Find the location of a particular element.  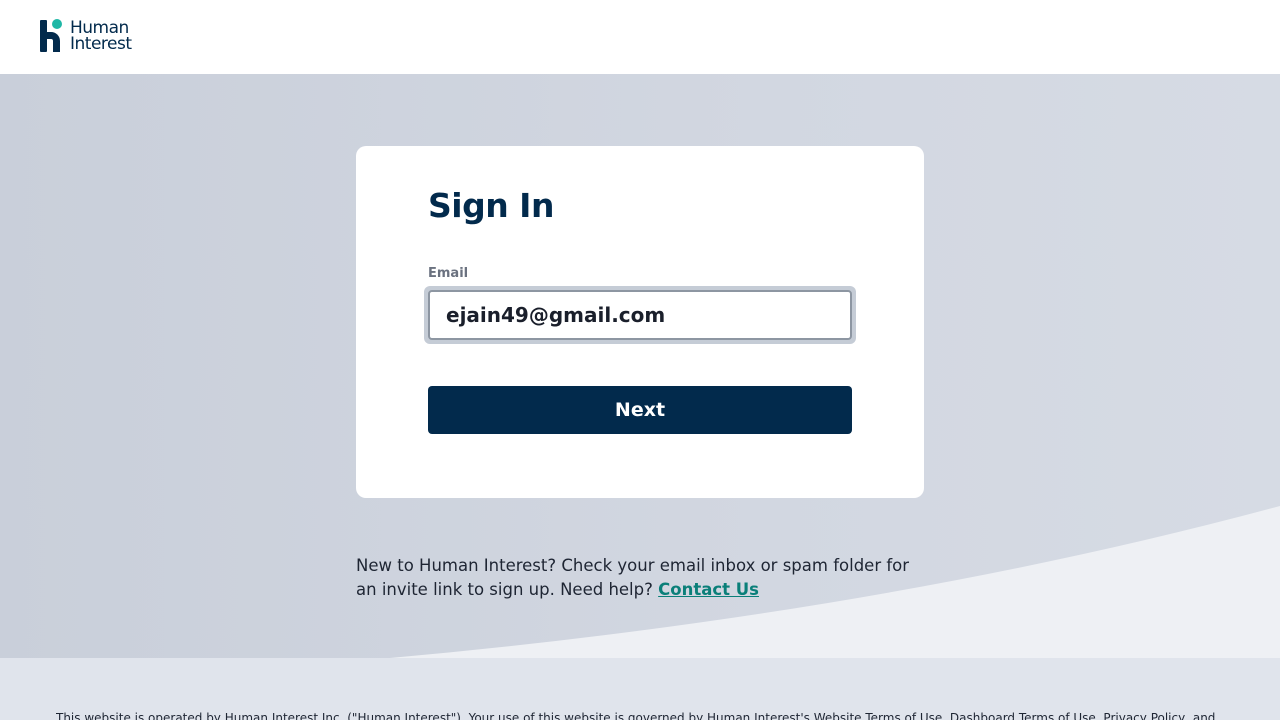

human-interest-logo: Human Interest is located at coordinates (95, 36).